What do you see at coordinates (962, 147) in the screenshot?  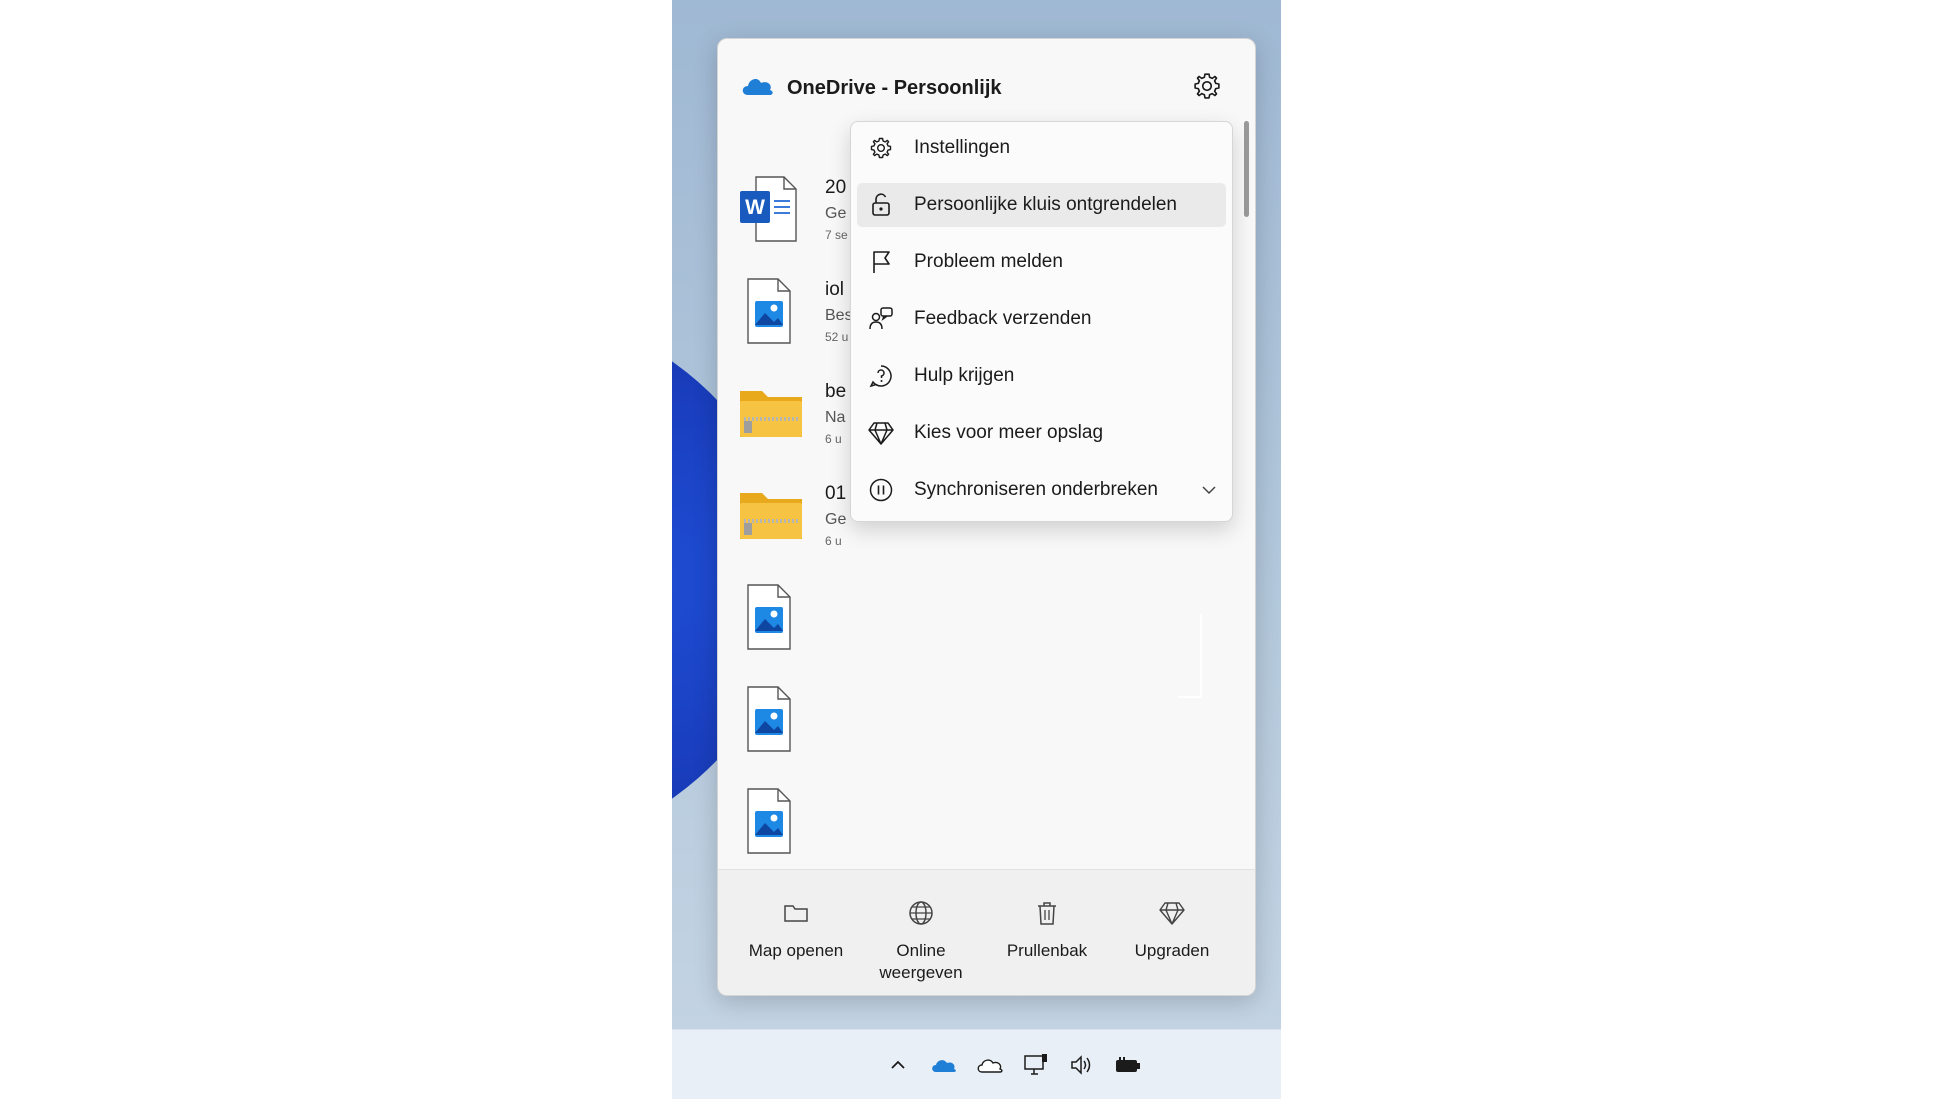 I see `menu-item-label: Instellingen` at bounding box center [962, 147].